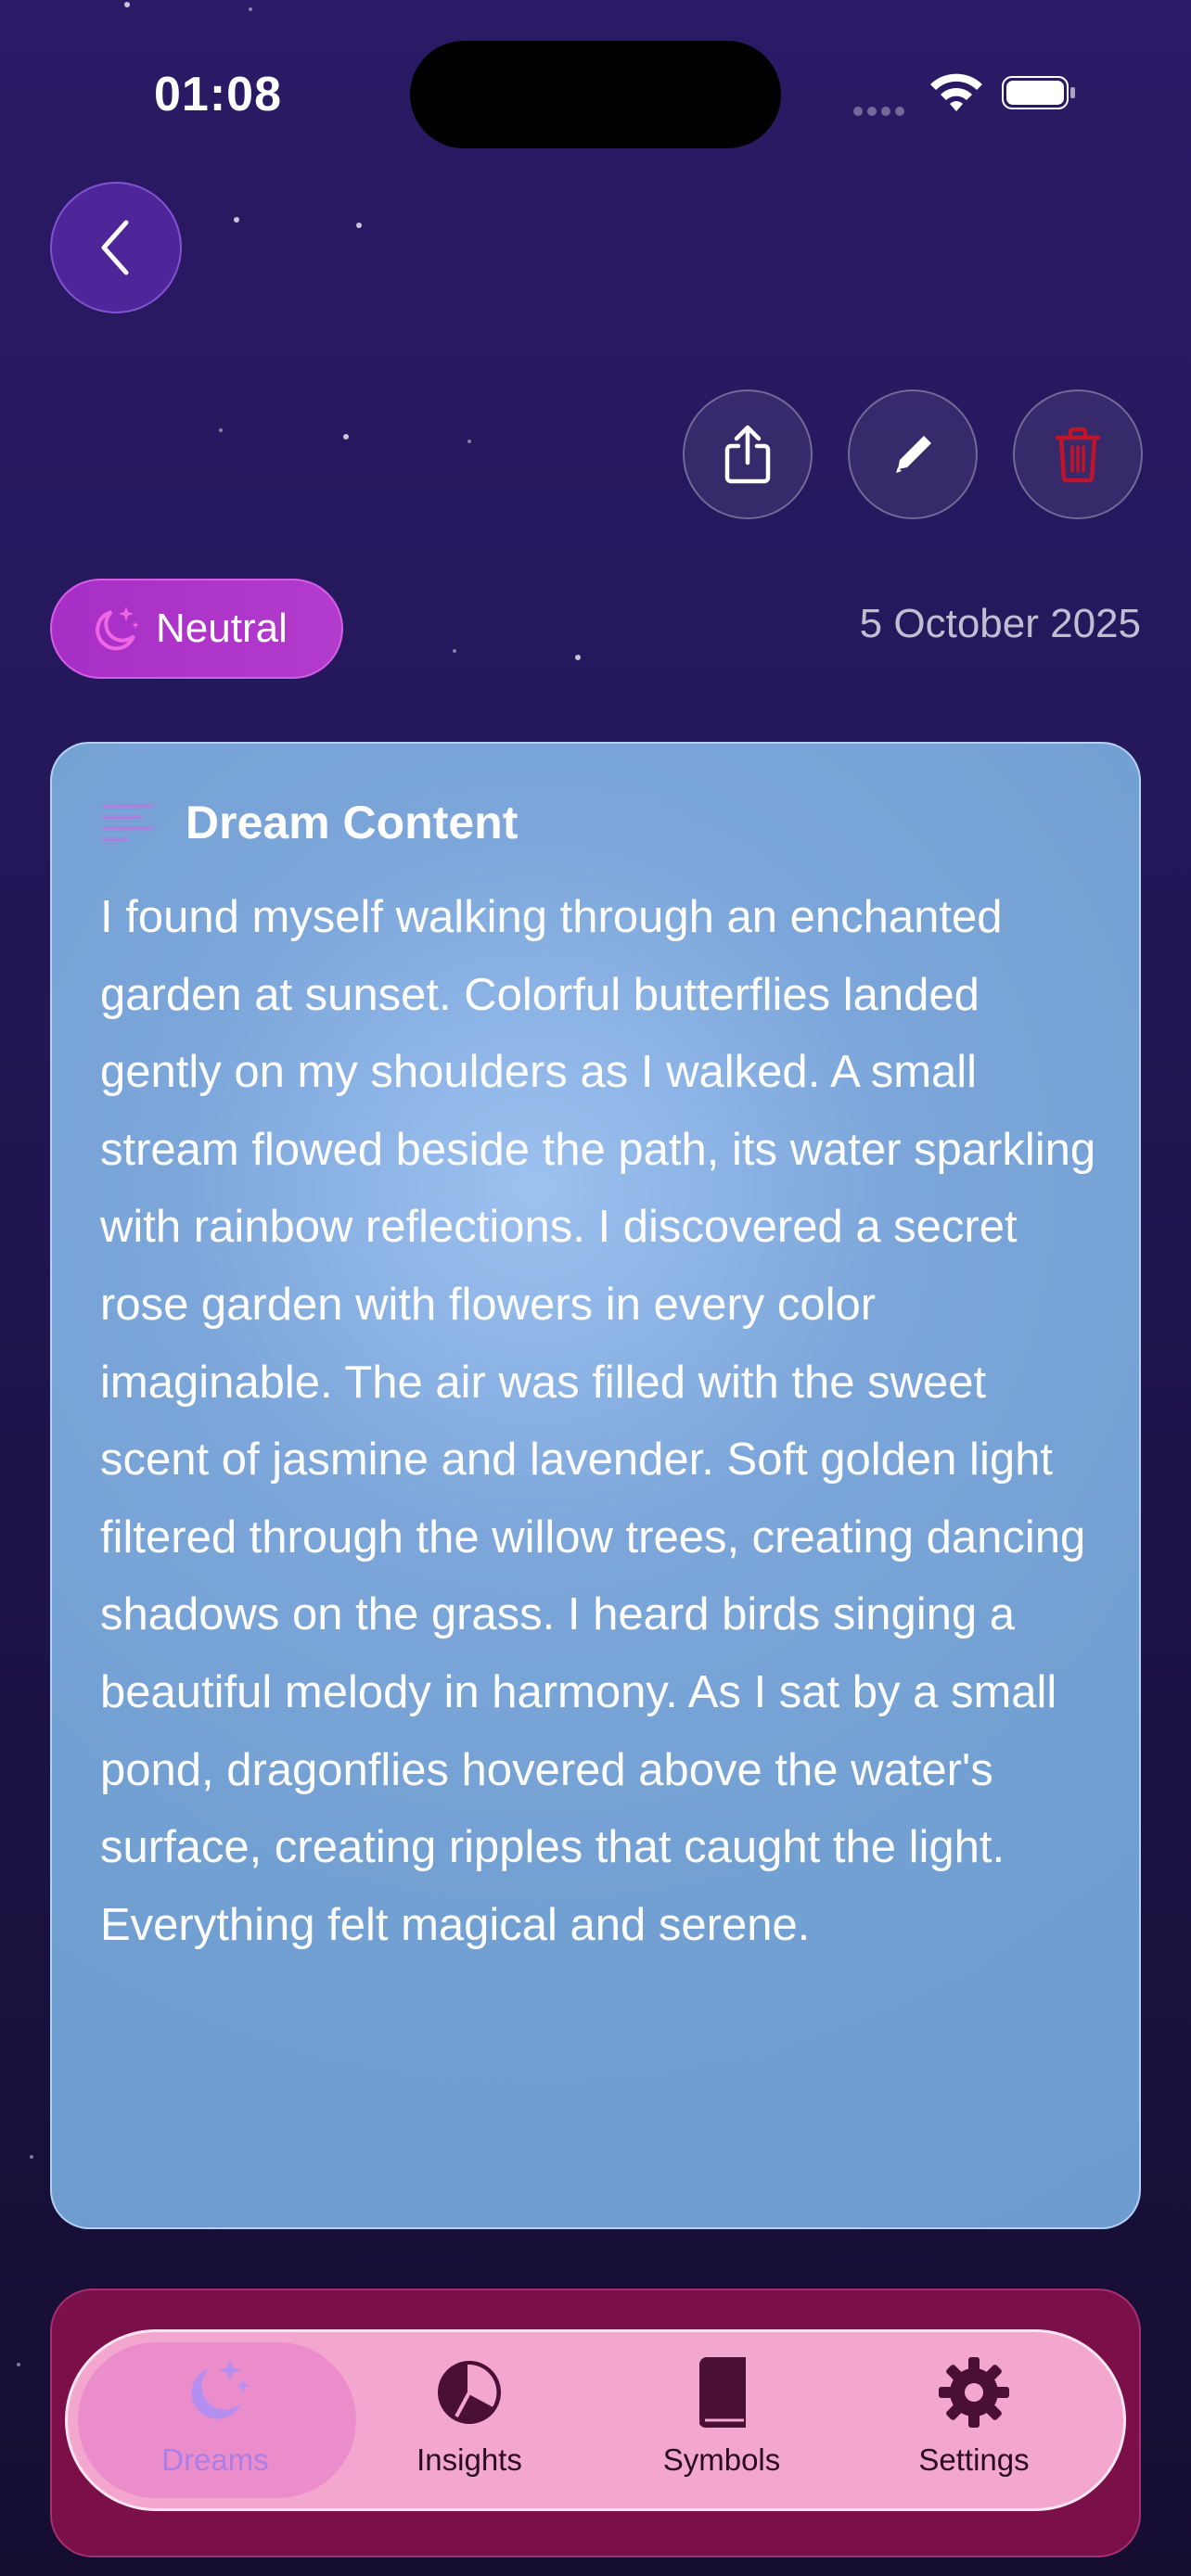 This screenshot has height=2576, width=1191. Describe the element at coordinates (881, 112) in the screenshot. I see `signal-icon` at that location.